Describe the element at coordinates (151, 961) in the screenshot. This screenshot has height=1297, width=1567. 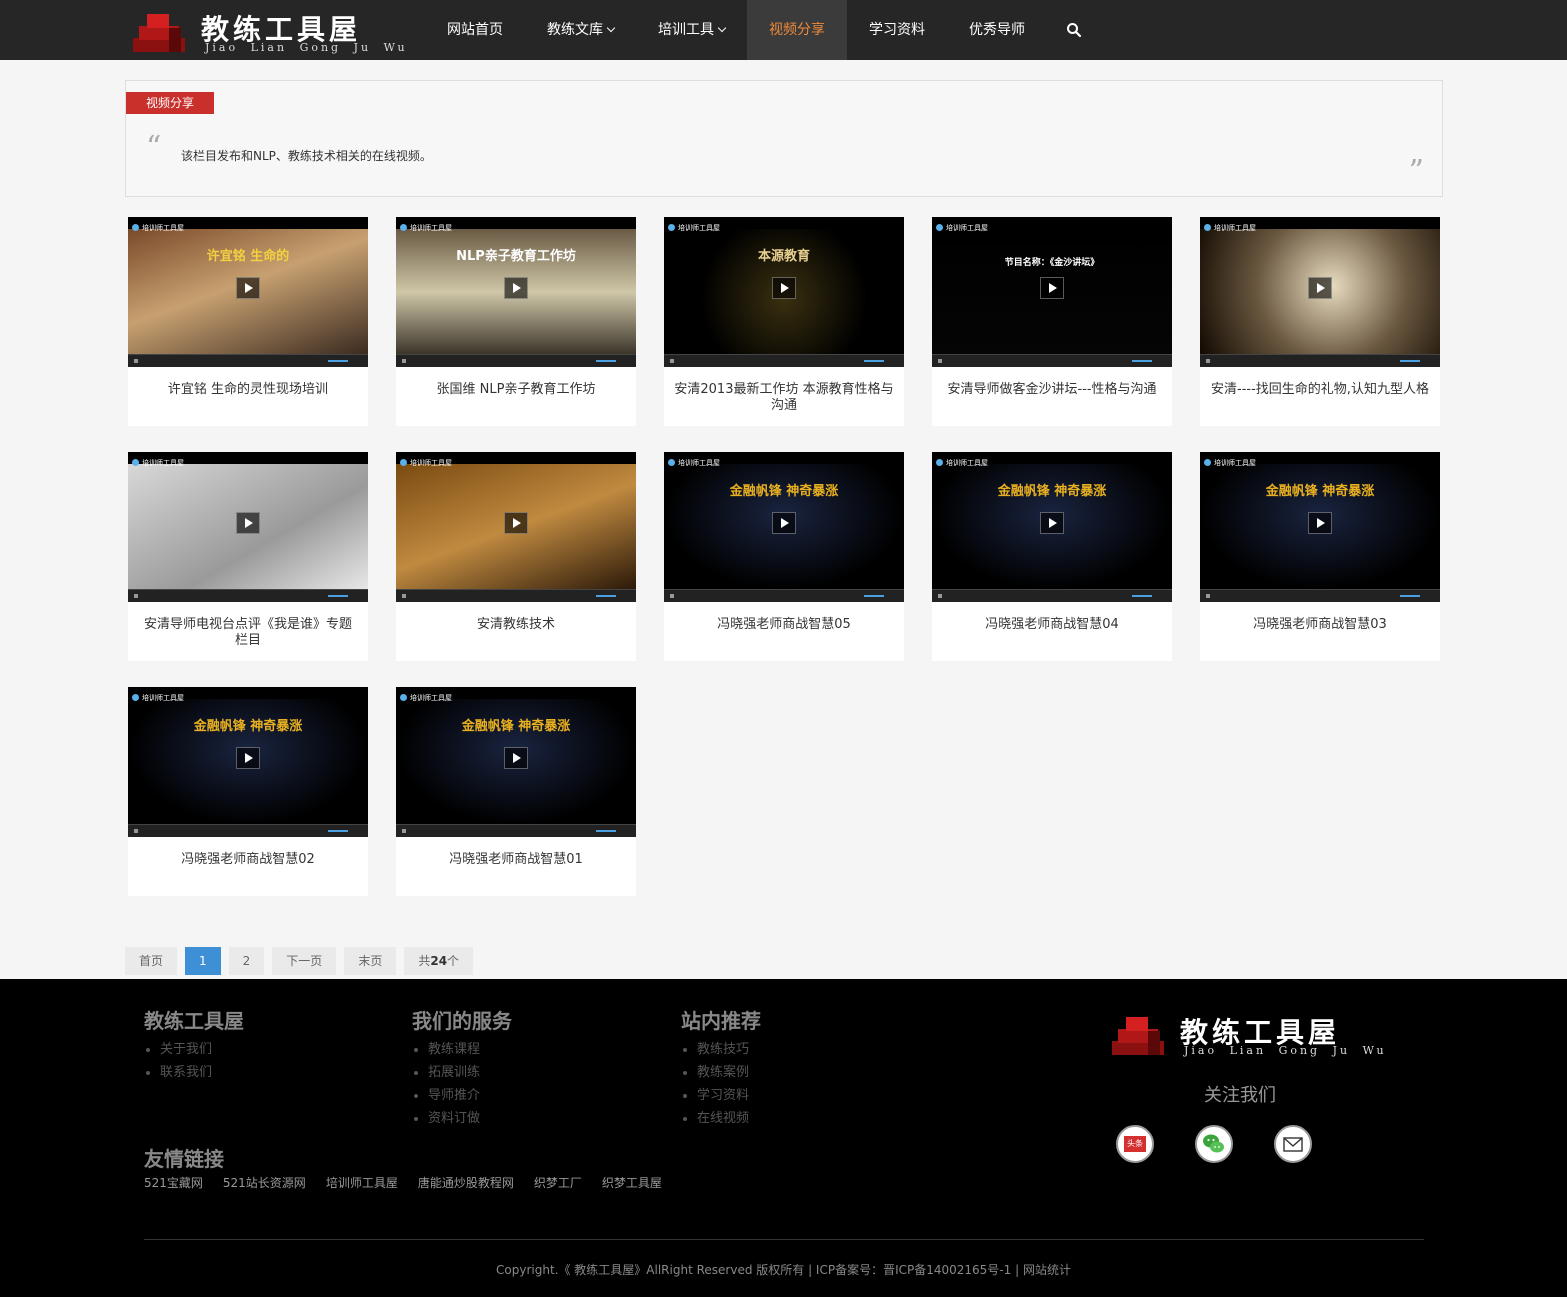
I see `pager-first: 首页` at that location.